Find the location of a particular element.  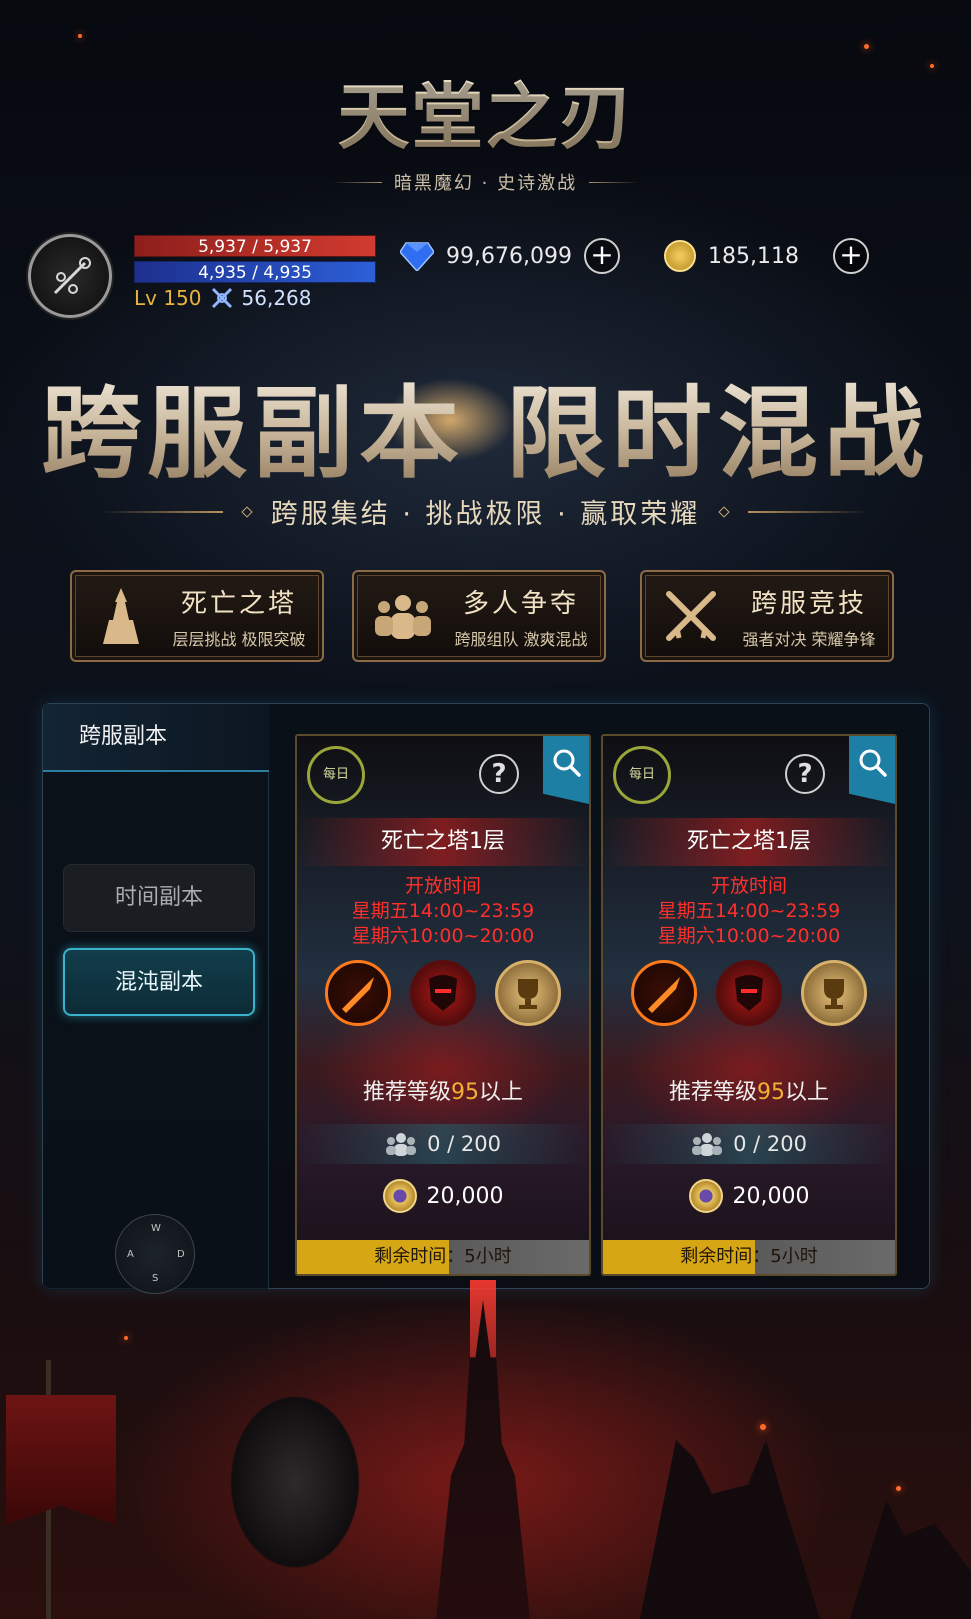

logo-subtitle: 暗黑魔幻 · 史诗激战 is located at coordinates (485, 183).